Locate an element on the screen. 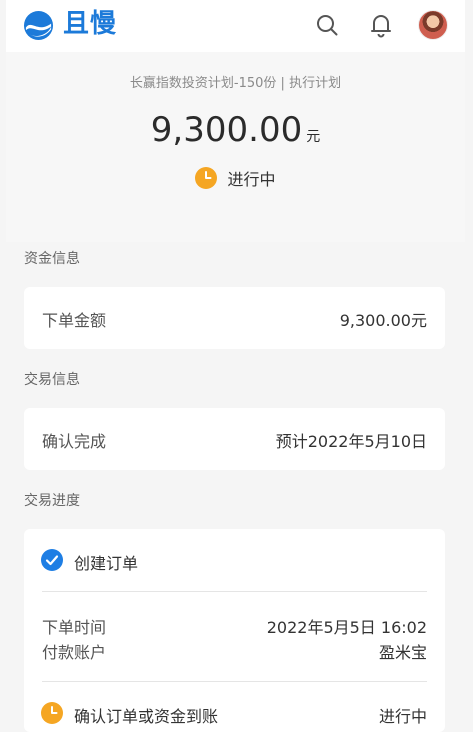  amount-unit: 元 is located at coordinates (313, 137).